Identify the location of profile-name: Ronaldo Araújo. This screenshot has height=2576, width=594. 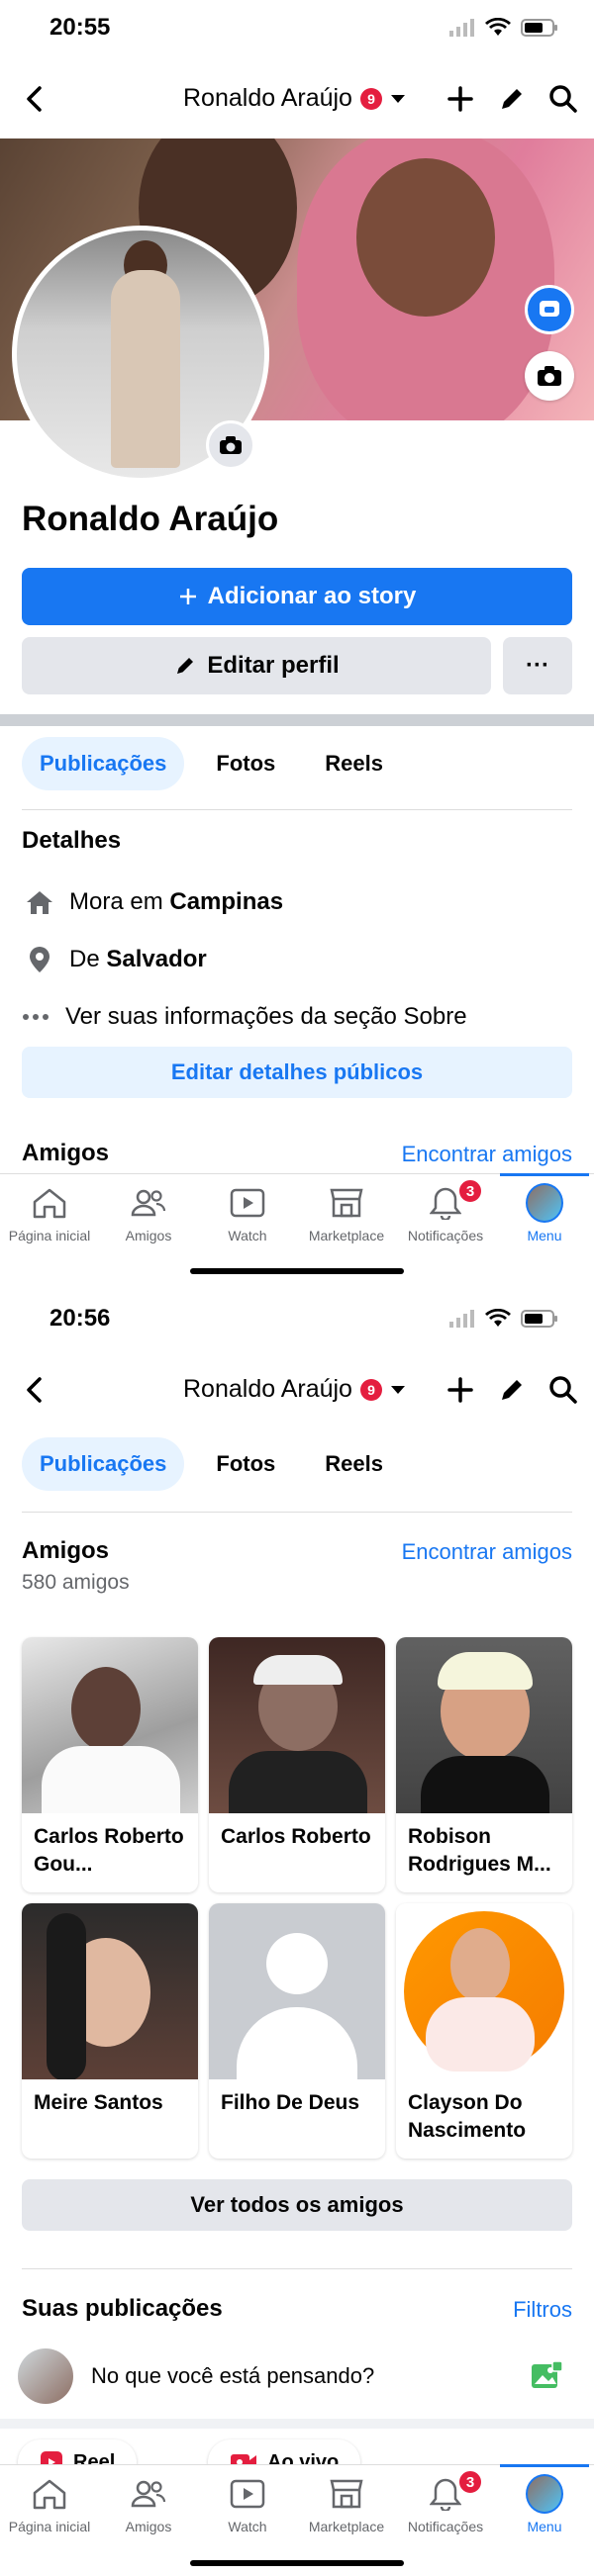
(150, 519).